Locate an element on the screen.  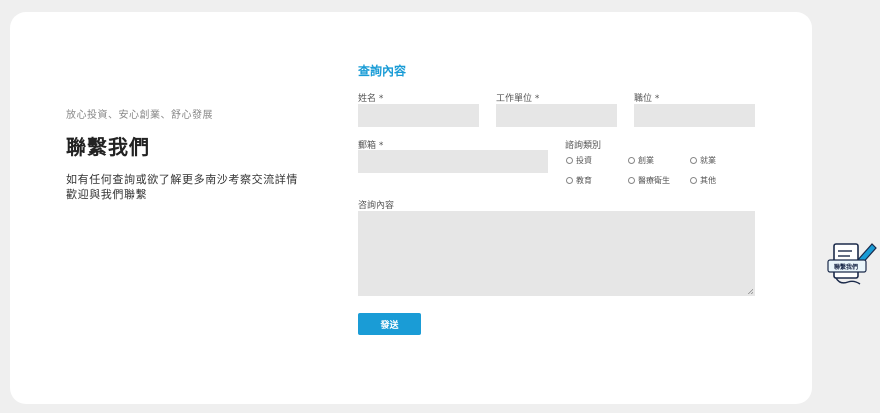
radio-label: 投資 is located at coordinates (584, 160).